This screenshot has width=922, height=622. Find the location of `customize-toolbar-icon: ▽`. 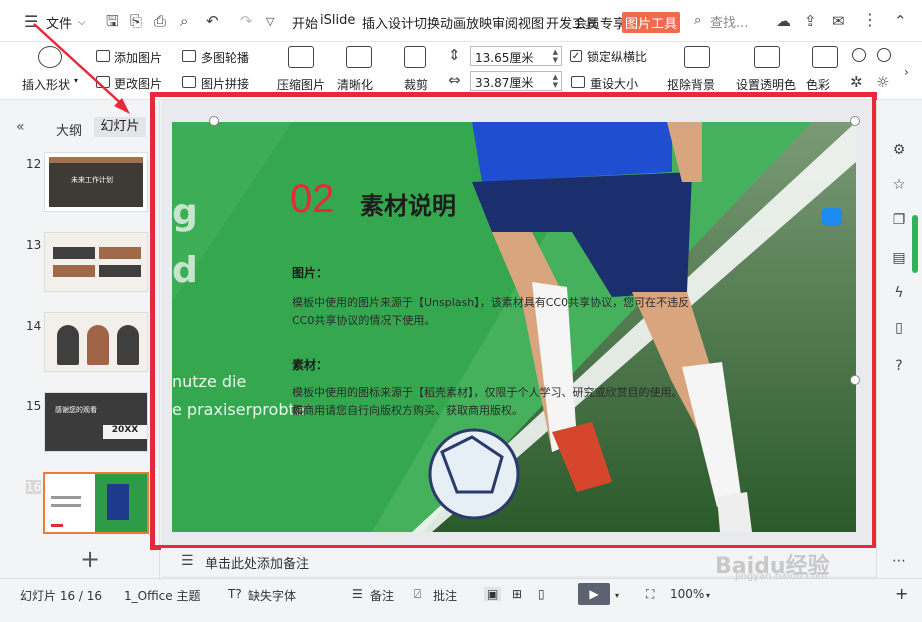

customize-toolbar-icon: ▽ is located at coordinates (270, 22).